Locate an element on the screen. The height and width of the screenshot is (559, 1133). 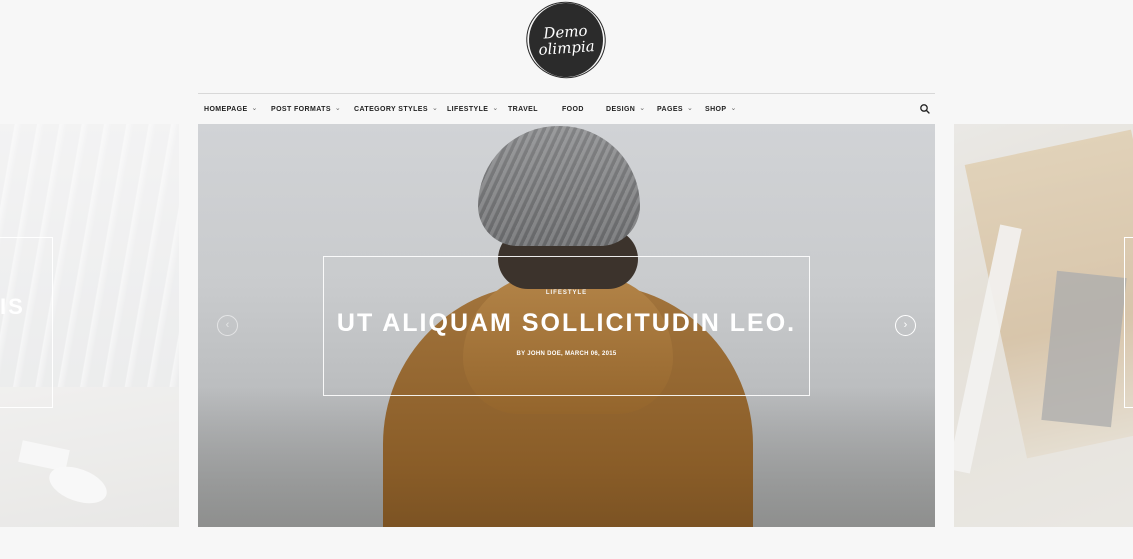
nav-item-post-formats: POST FORMATS ⌄ is located at coordinates (306, 109).